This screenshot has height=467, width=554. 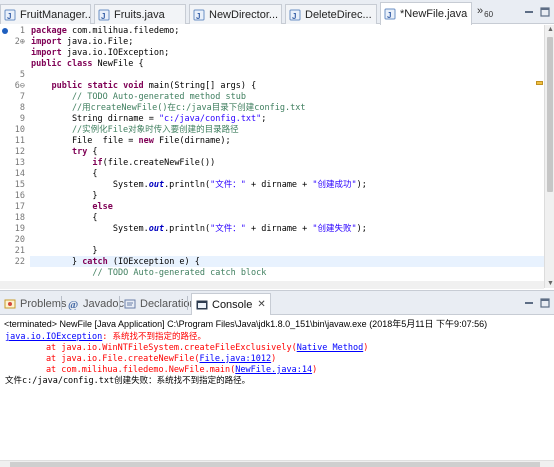 What do you see at coordinates (149, 273) in the screenshot?
I see `code-token: // TODO Auto-generated catch block` at bounding box center [149, 273].